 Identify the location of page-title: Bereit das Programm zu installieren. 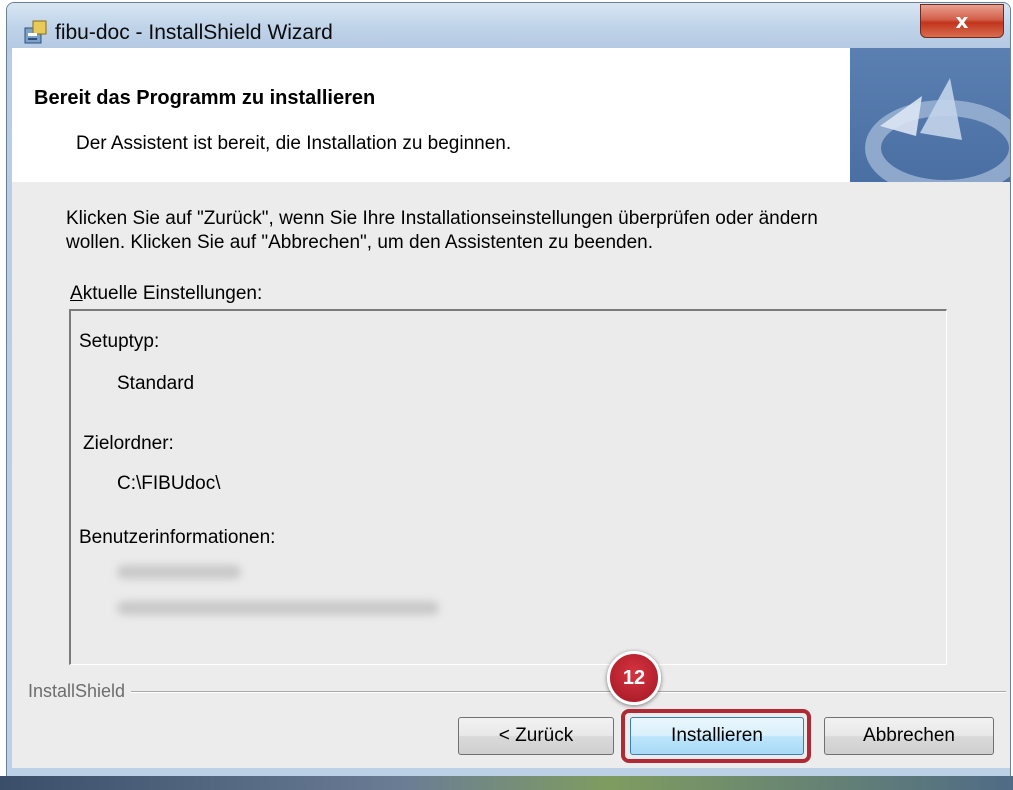
(205, 98).